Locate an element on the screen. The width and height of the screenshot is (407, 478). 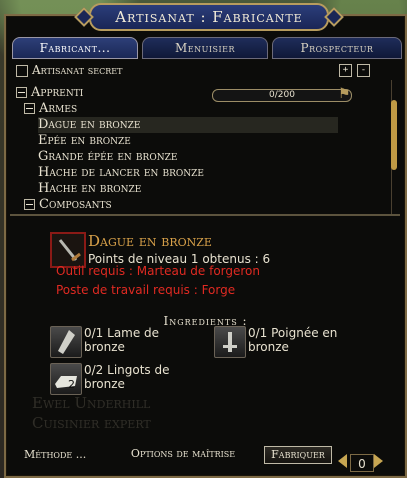
tab-menuisier: Menuisier is located at coordinates (205, 48).